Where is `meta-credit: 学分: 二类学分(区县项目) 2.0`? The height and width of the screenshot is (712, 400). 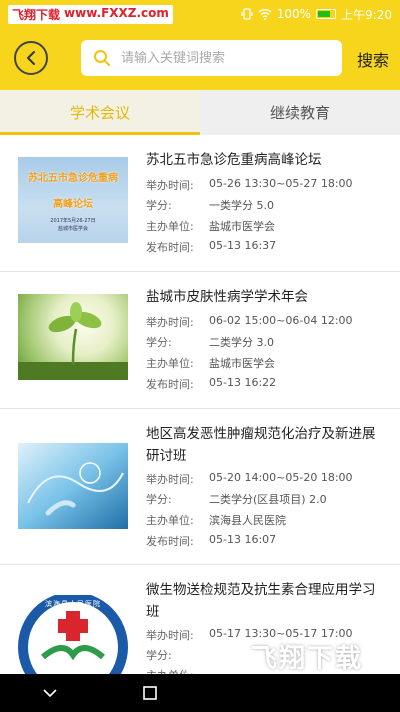
meta-credit: 学分: 二类学分(区县项目) 2.0 is located at coordinates (266, 499).